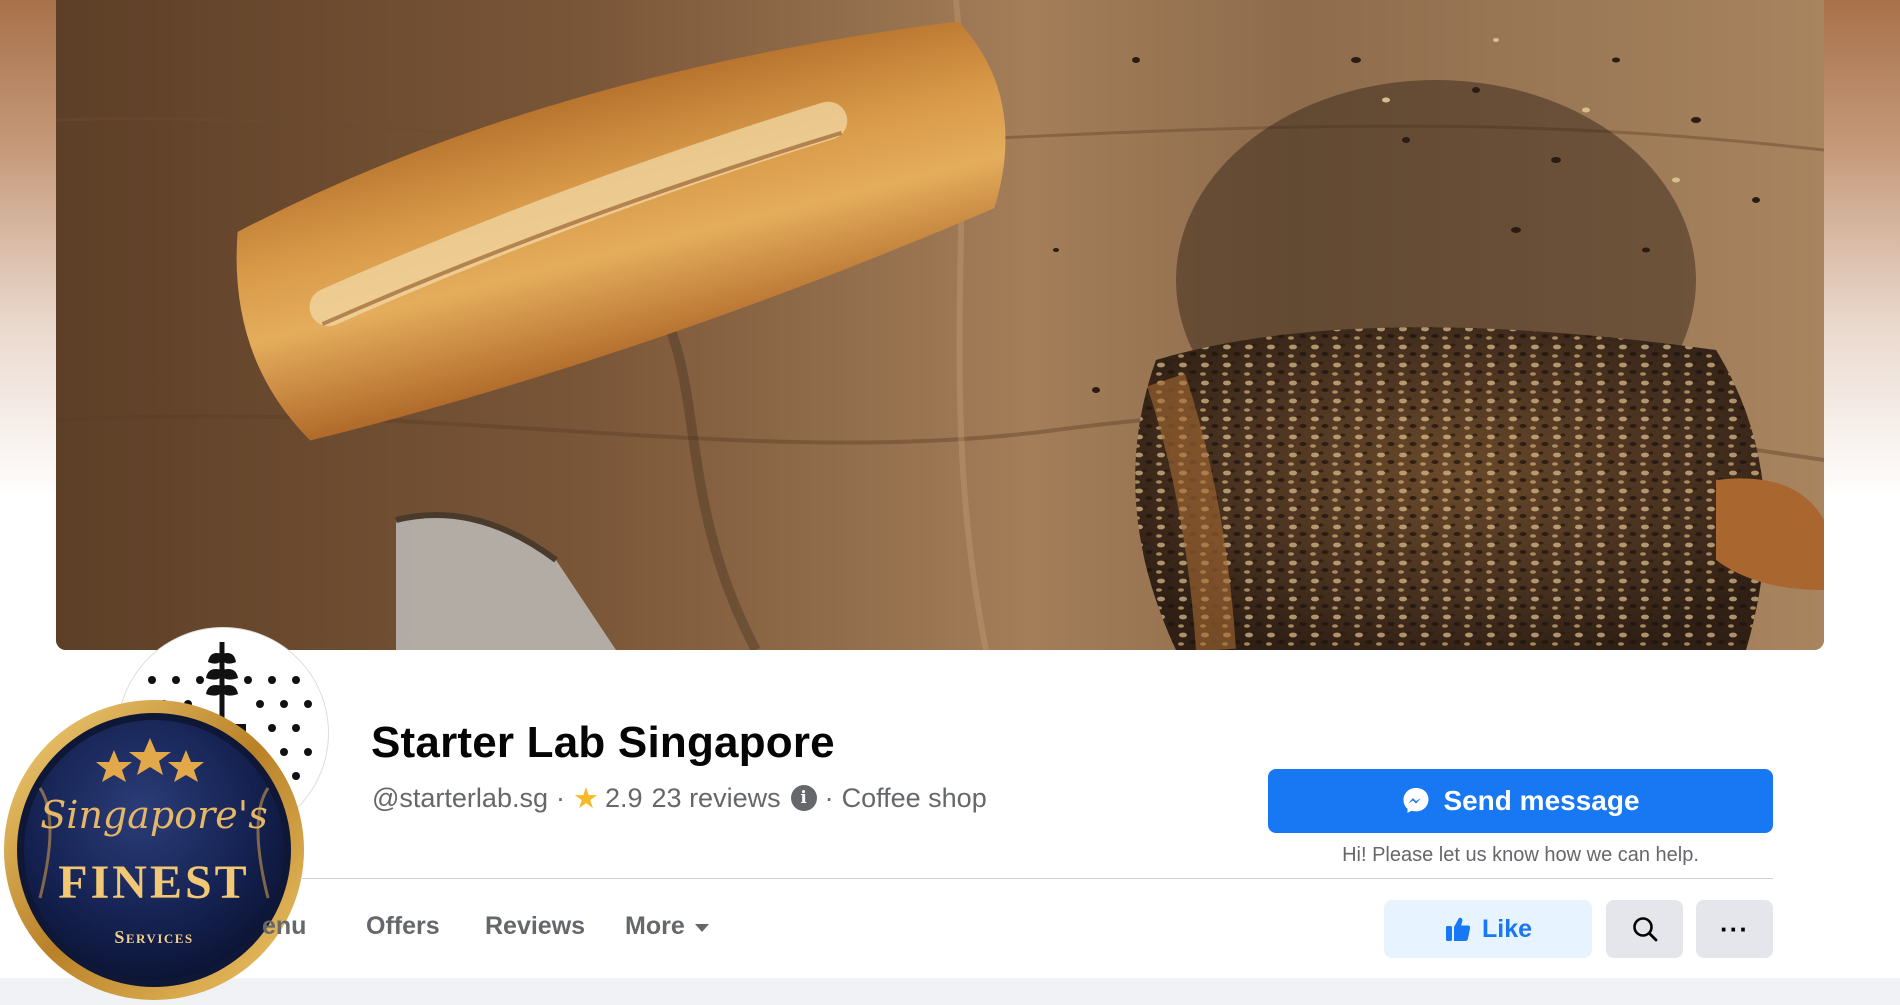 The height and width of the screenshot is (1005, 1900). What do you see at coordinates (701, 927) in the screenshot?
I see `caret-down-icon` at bounding box center [701, 927].